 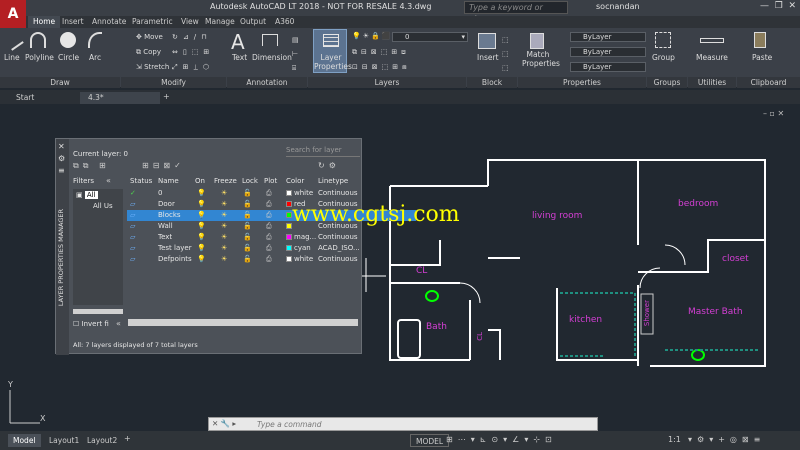 I want to click on refresh-settings-icons: ↻⚙, so click(x=329, y=165).